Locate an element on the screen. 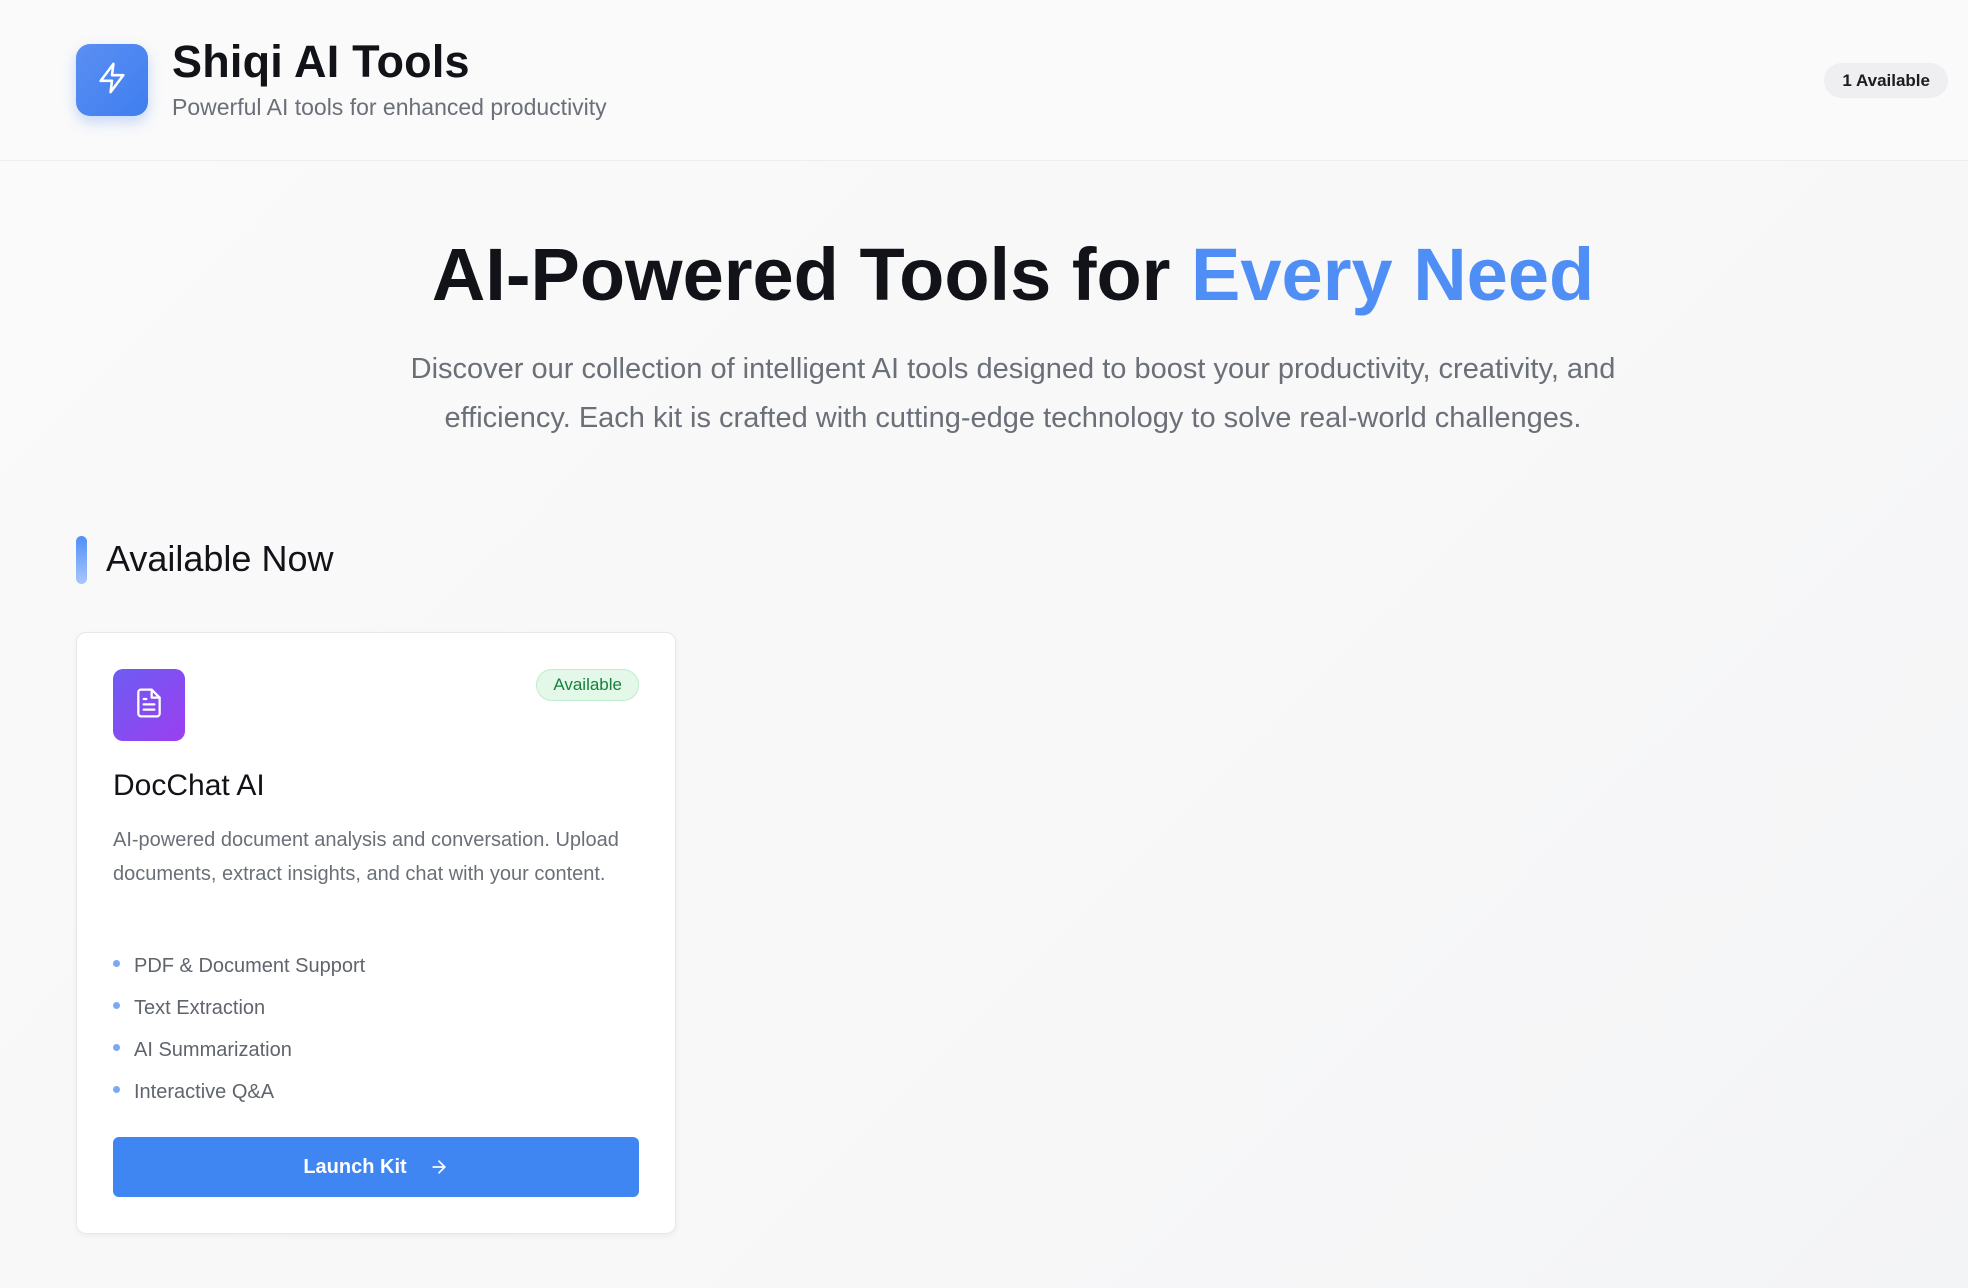 The height and width of the screenshot is (1288, 1968). kit-title: DocChat AI is located at coordinates (189, 785).